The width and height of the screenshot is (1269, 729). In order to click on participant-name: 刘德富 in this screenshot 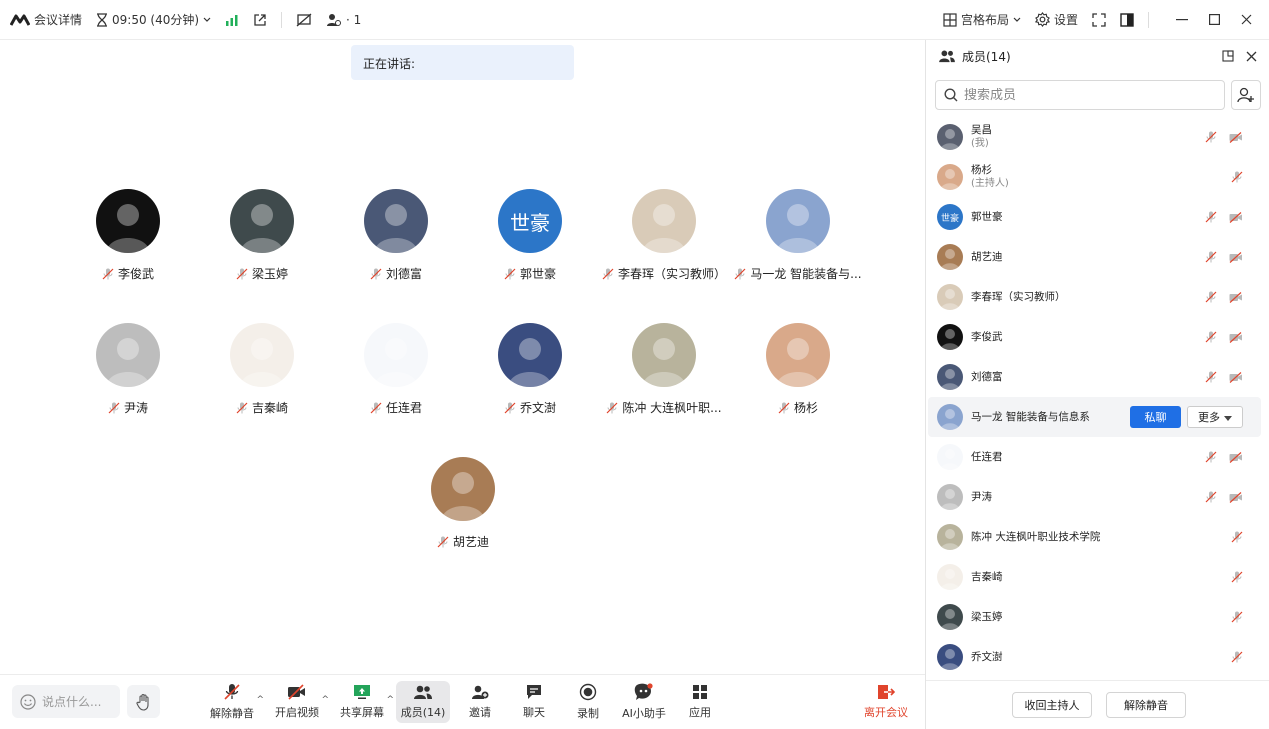, I will do `click(403, 274)`.